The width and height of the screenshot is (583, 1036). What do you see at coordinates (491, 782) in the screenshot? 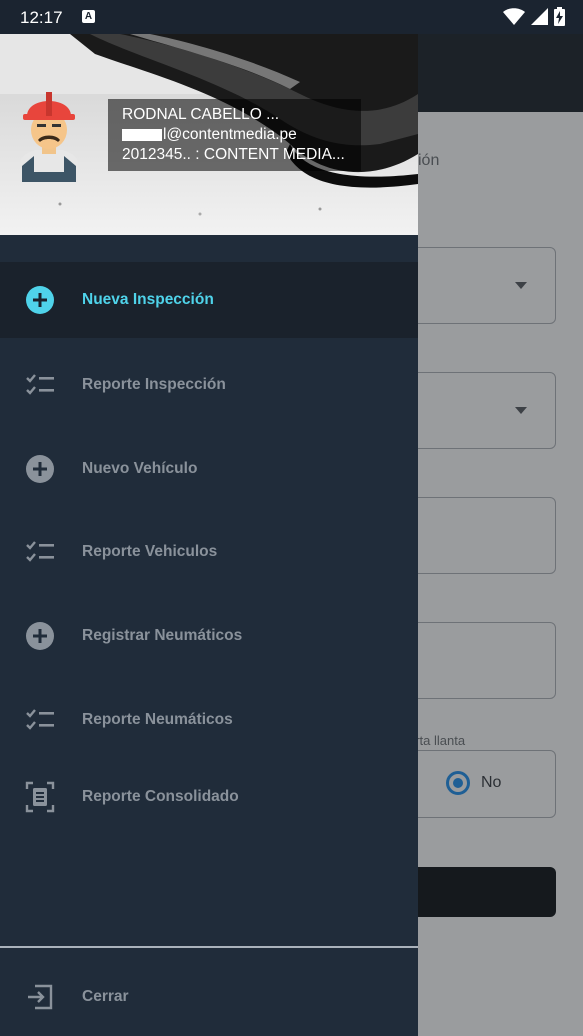
I see `background-radio-no-label: No` at bounding box center [491, 782].